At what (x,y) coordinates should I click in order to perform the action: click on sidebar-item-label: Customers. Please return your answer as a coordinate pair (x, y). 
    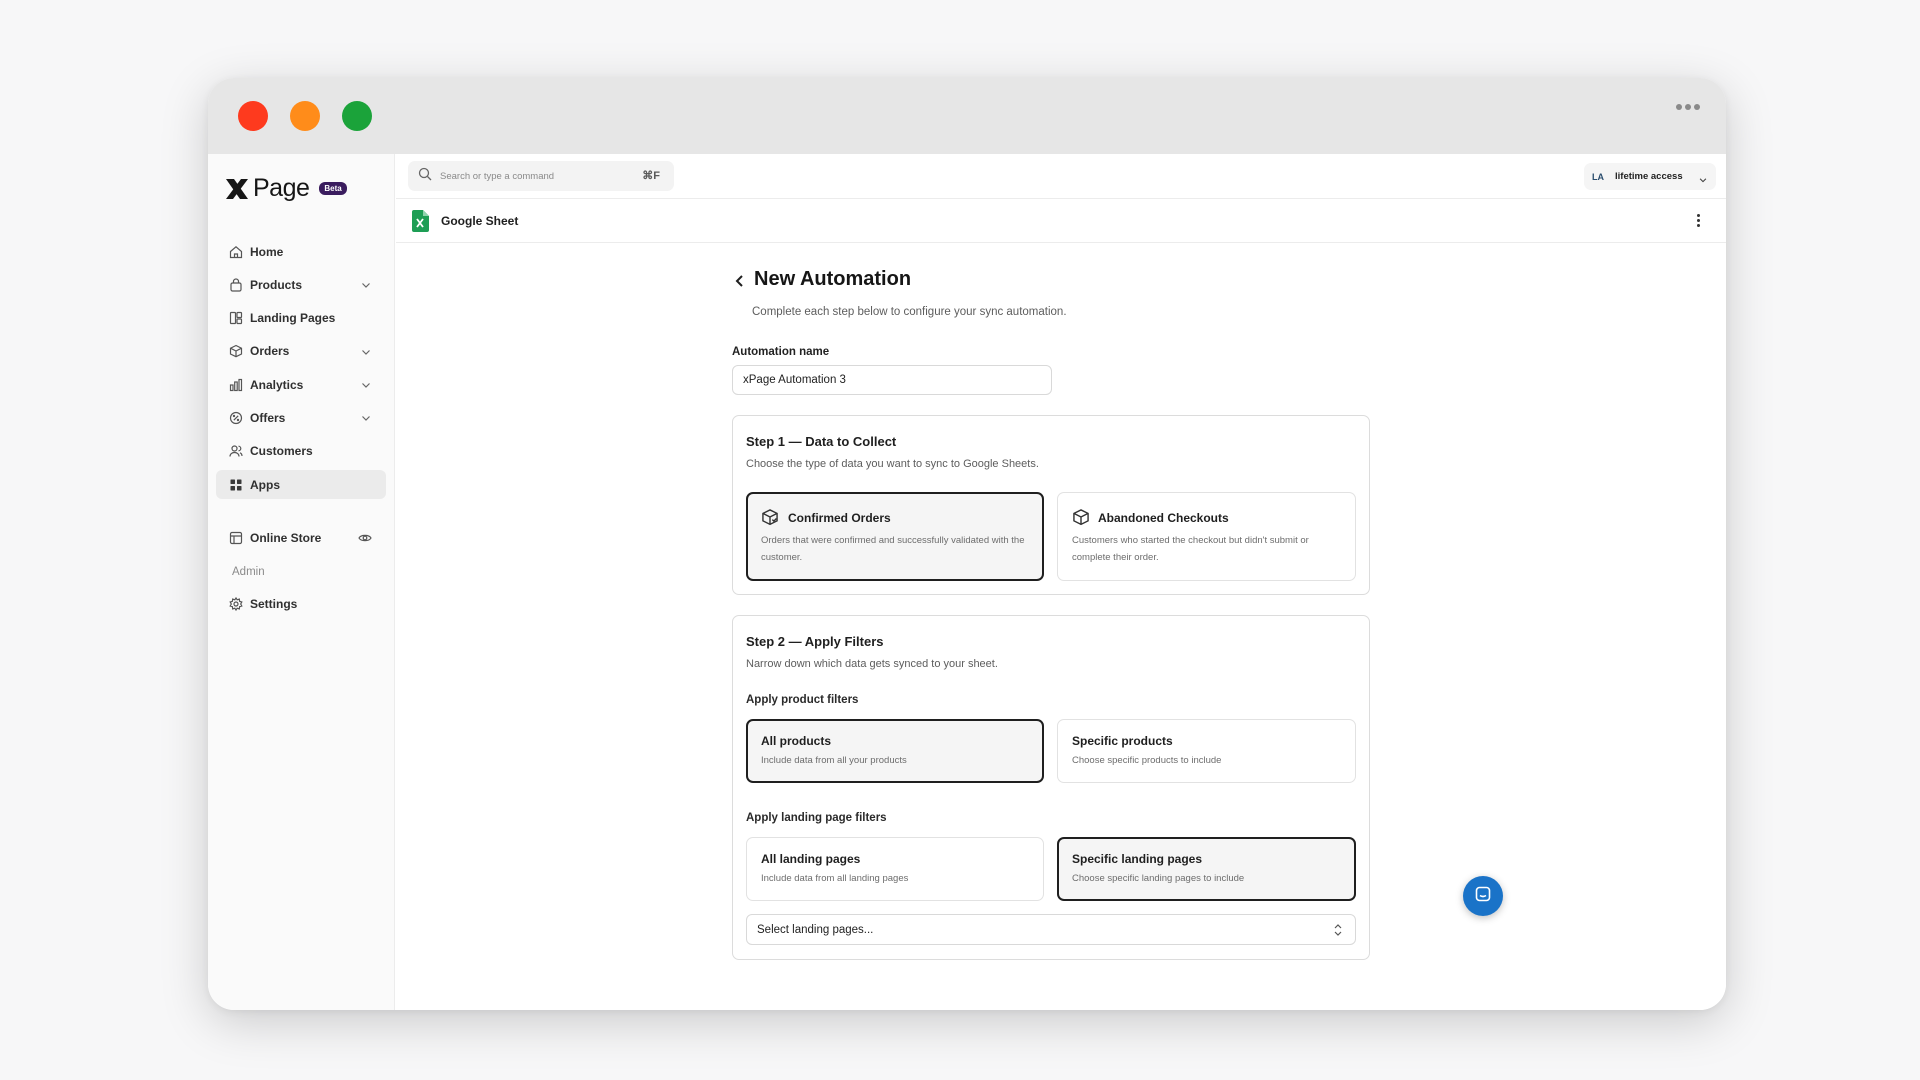
    Looking at the image, I should click on (281, 451).